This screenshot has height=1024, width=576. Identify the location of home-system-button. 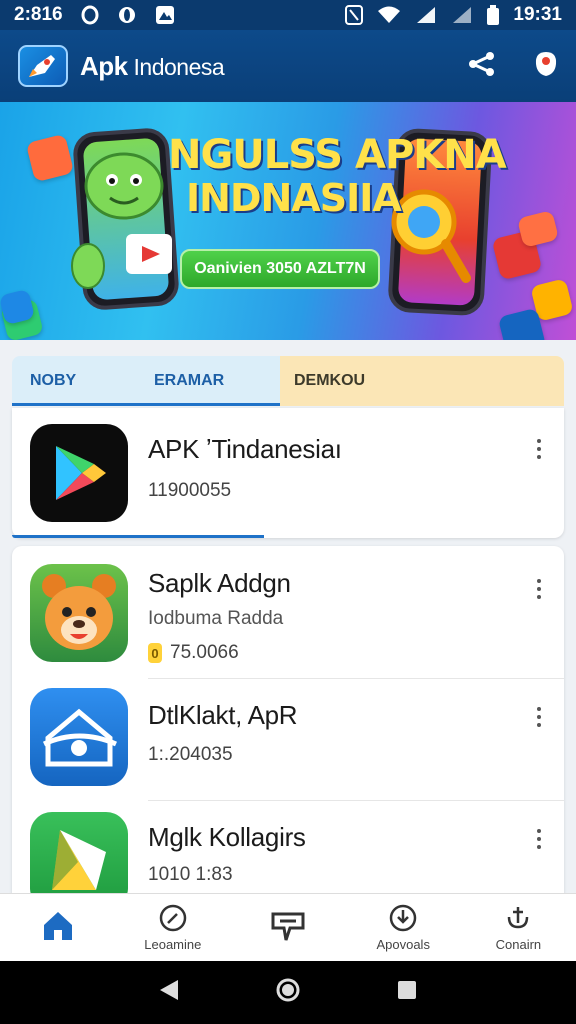
(288, 992).